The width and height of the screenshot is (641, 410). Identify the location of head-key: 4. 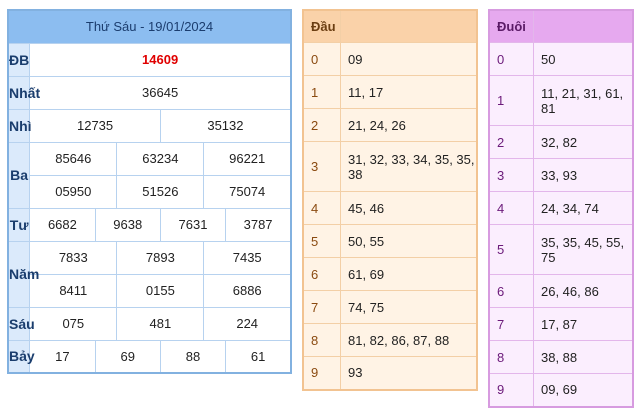
(321, 208).